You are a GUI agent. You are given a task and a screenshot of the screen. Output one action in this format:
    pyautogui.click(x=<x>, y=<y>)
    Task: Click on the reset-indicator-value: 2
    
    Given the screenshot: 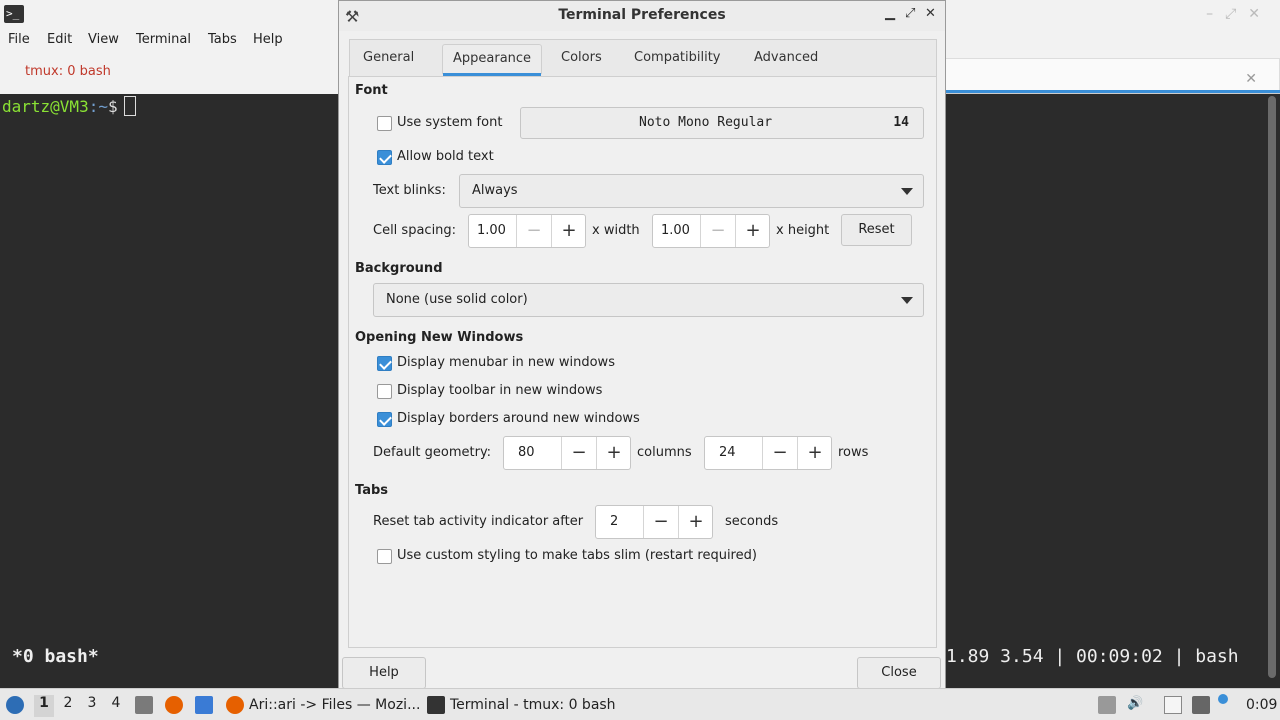 What is the action you would take?
    pyautogui.click(x=614, y=521)
    